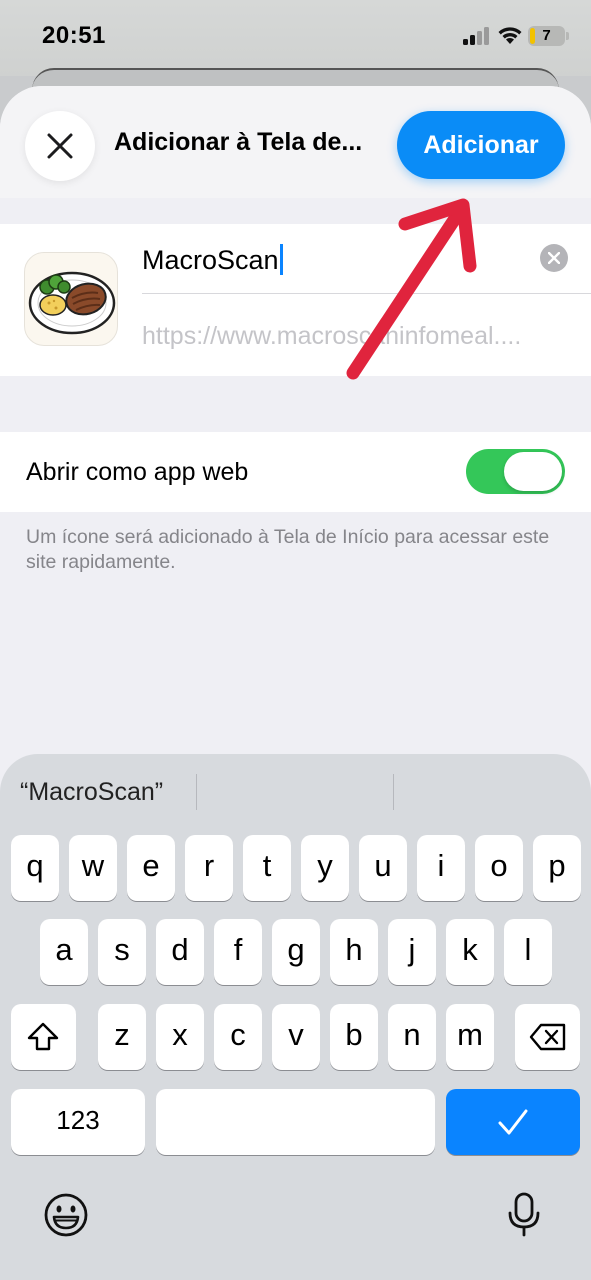  I want to click on key-k: k, so click(470, 952).